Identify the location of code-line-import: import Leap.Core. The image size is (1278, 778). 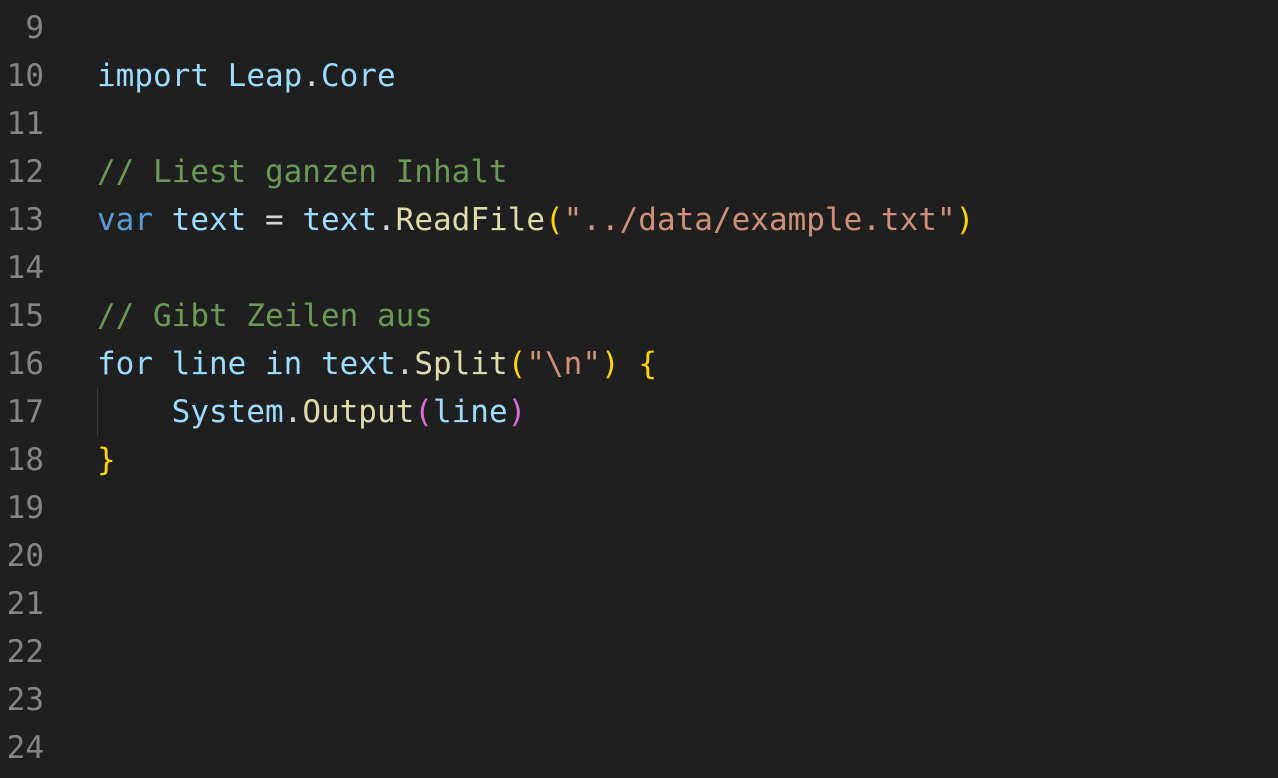
(246, 76).